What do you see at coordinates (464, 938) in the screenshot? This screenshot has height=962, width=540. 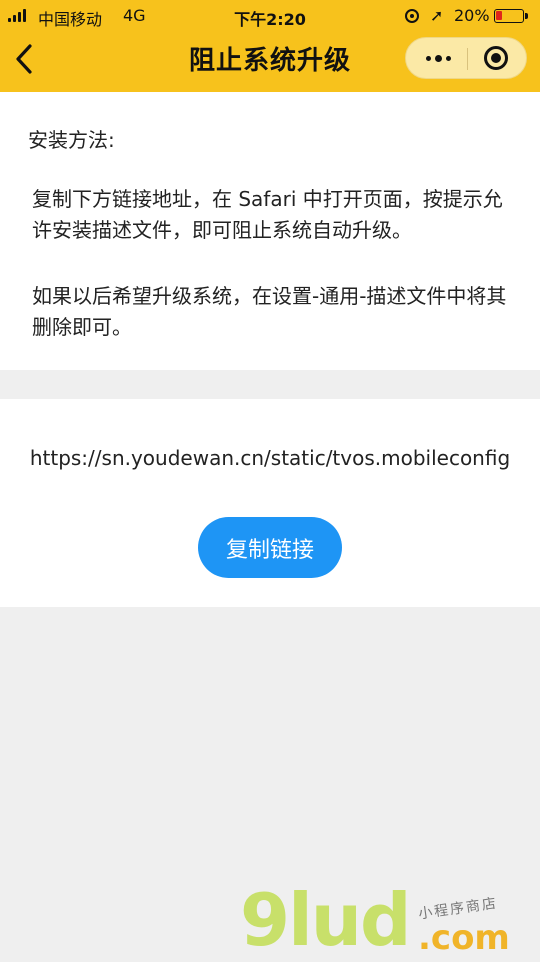 I see `watermark-suffix: .com` at bounding box center [464, 938].